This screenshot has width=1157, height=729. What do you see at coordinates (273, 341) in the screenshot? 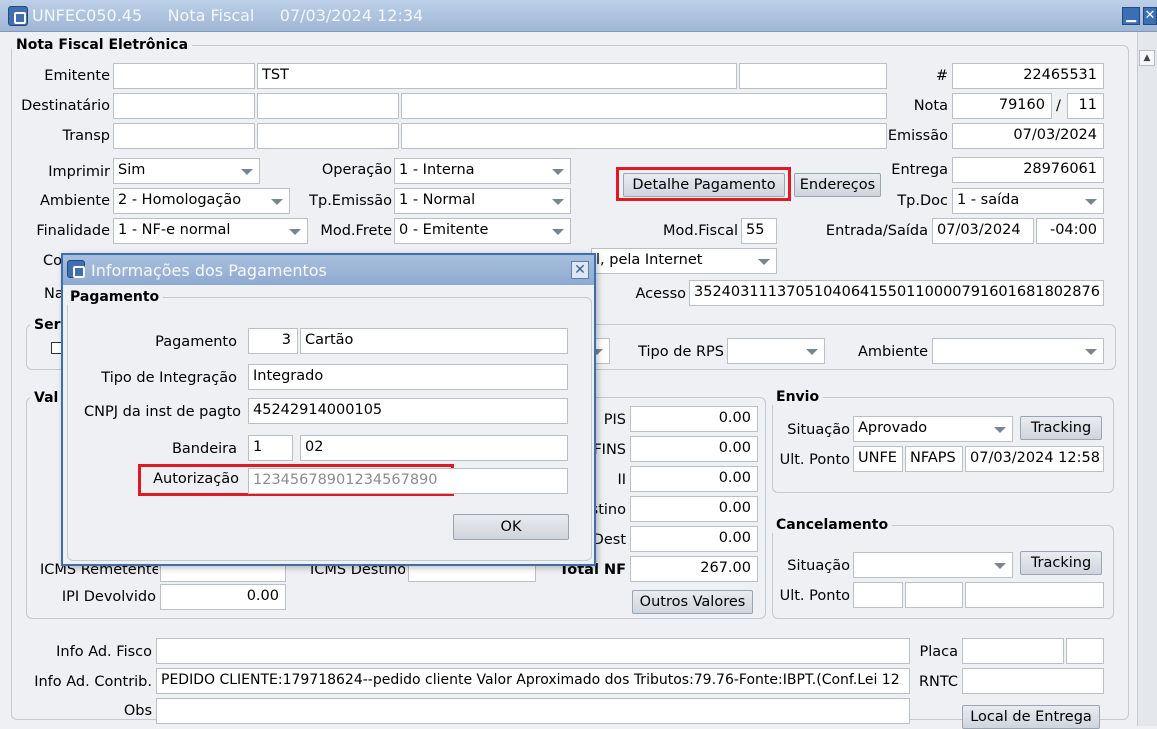
I see `pagamento-code-field: 3` at bounding box center [273, 341].